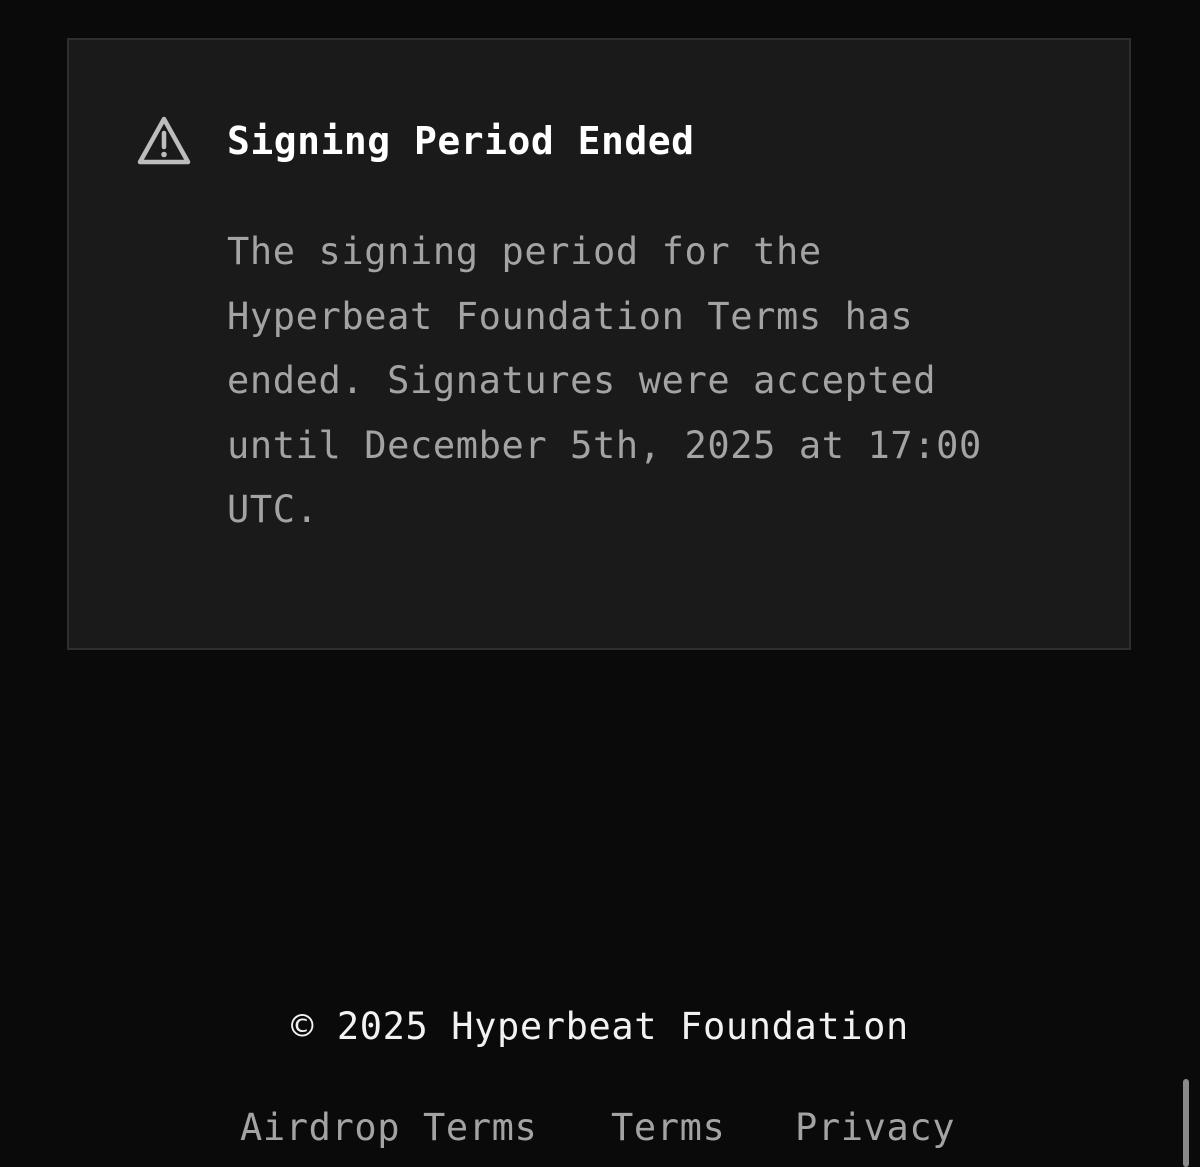 The width and height of the screenshot is (1200, 1167). I want to click on footer-copyright: © 2025 Hyperbeat Foundation, so click(600, 1026).